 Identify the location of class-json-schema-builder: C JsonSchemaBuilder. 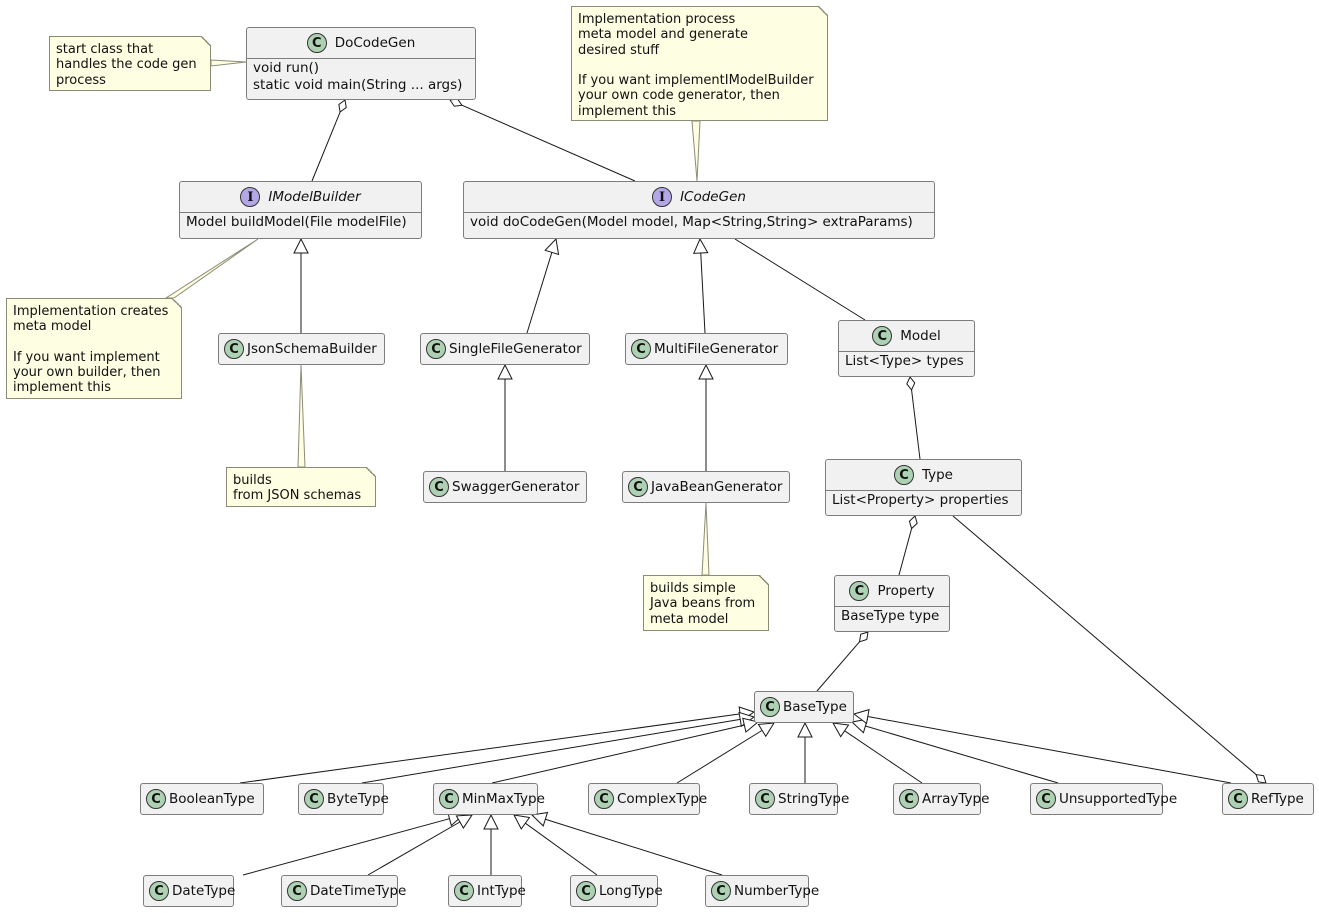
(301, 349).